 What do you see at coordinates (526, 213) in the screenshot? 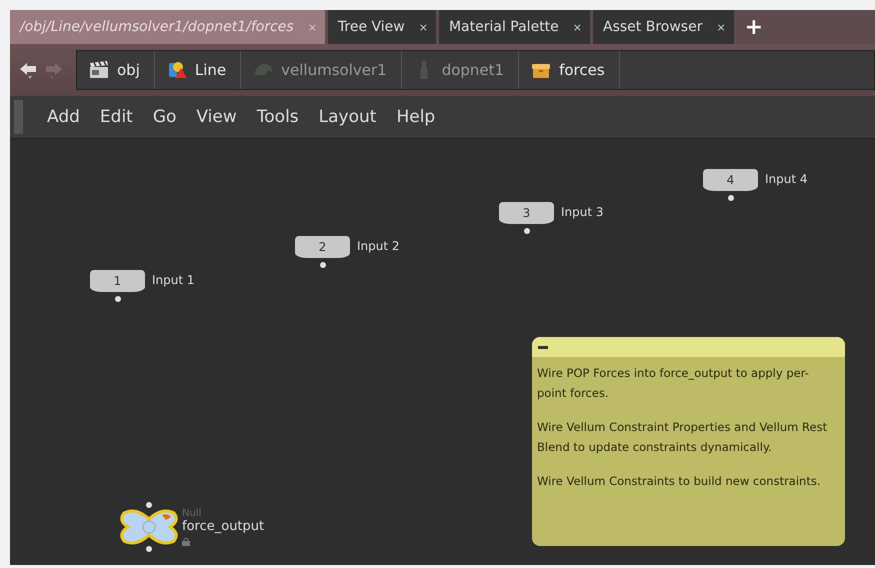
I see `input-node-tile: 3` at bounding box center [526, 213].